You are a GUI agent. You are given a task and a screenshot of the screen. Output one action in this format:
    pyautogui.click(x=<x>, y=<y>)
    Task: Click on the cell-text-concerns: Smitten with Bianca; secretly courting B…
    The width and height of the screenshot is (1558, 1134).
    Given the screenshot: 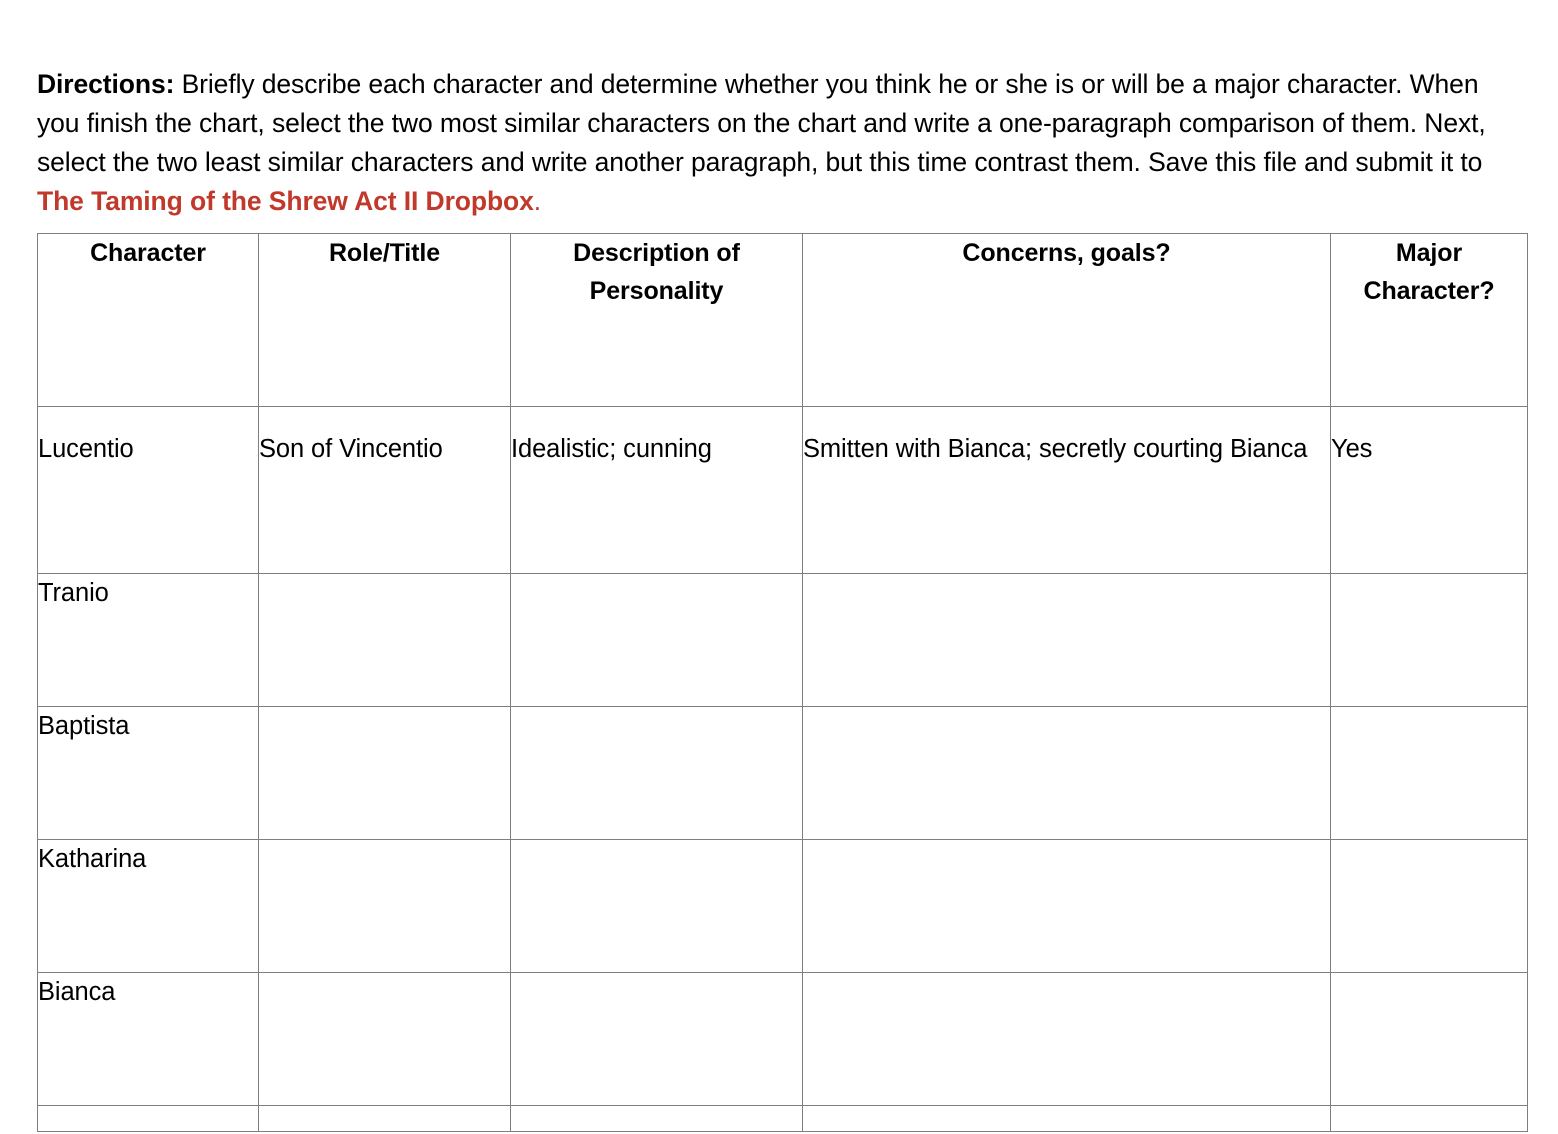 What is the action you would take?
    pyautogui.click(x=1055, y=449)
    